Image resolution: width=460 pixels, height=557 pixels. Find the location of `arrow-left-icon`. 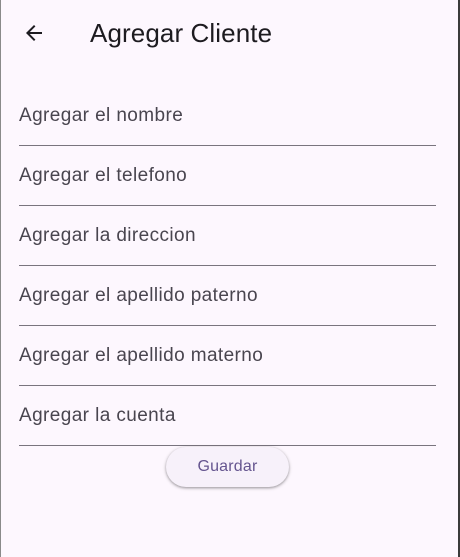

arrow-left-icon is located at coordinates (34, 33).